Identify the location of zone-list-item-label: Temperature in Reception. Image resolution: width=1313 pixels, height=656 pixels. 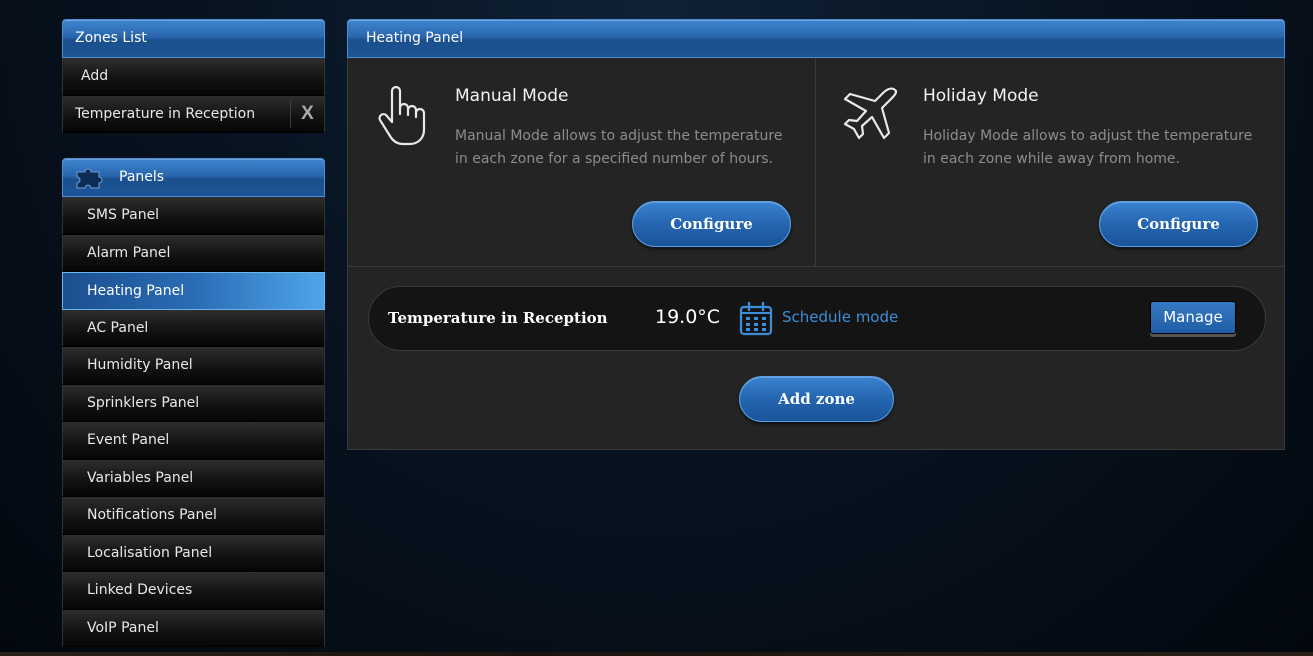
(165, 113).